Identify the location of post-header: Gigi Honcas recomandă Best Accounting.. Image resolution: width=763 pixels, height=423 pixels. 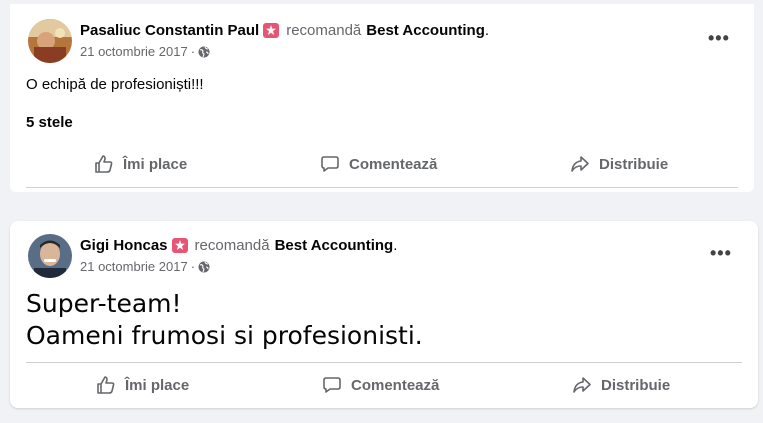
(238, 245).